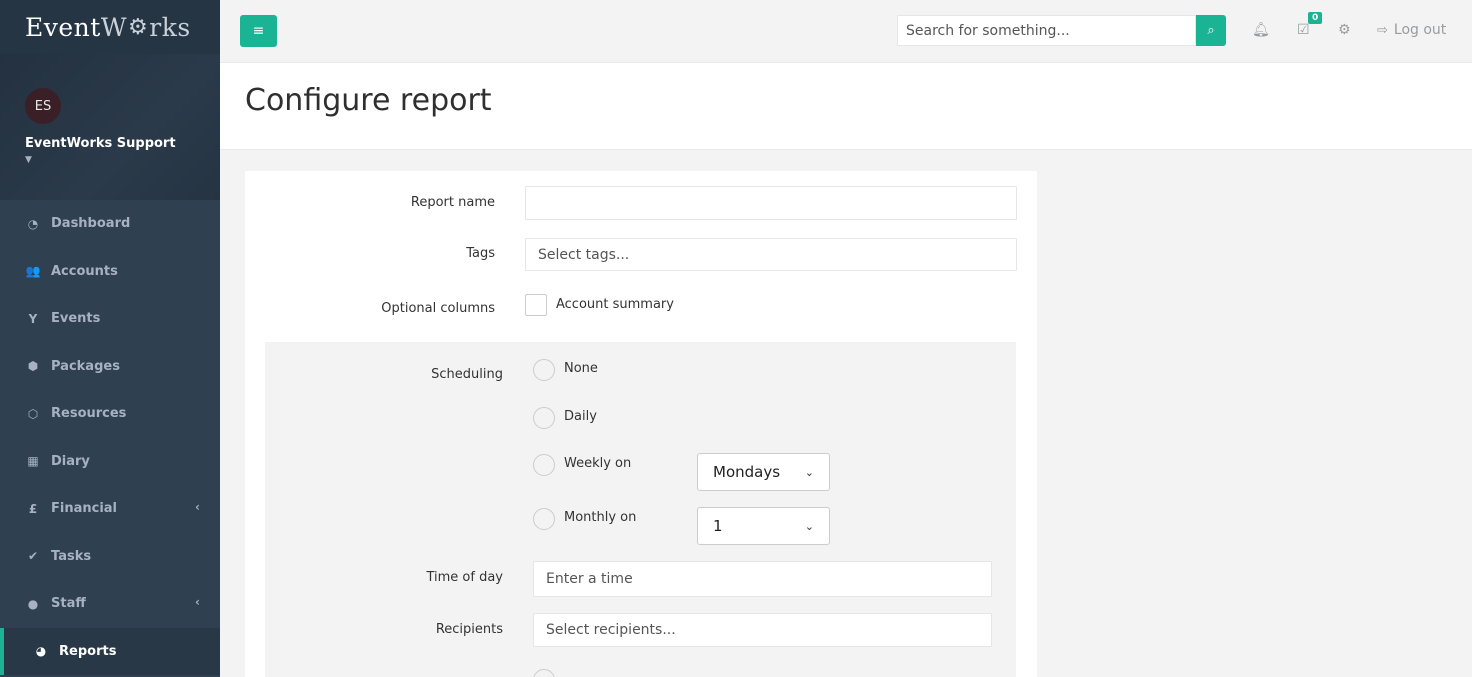 Image resolution: width=1472 pixels, height=677 pixels. I want to click on settings-gear-icon: ⚙, so click(1344, 30).